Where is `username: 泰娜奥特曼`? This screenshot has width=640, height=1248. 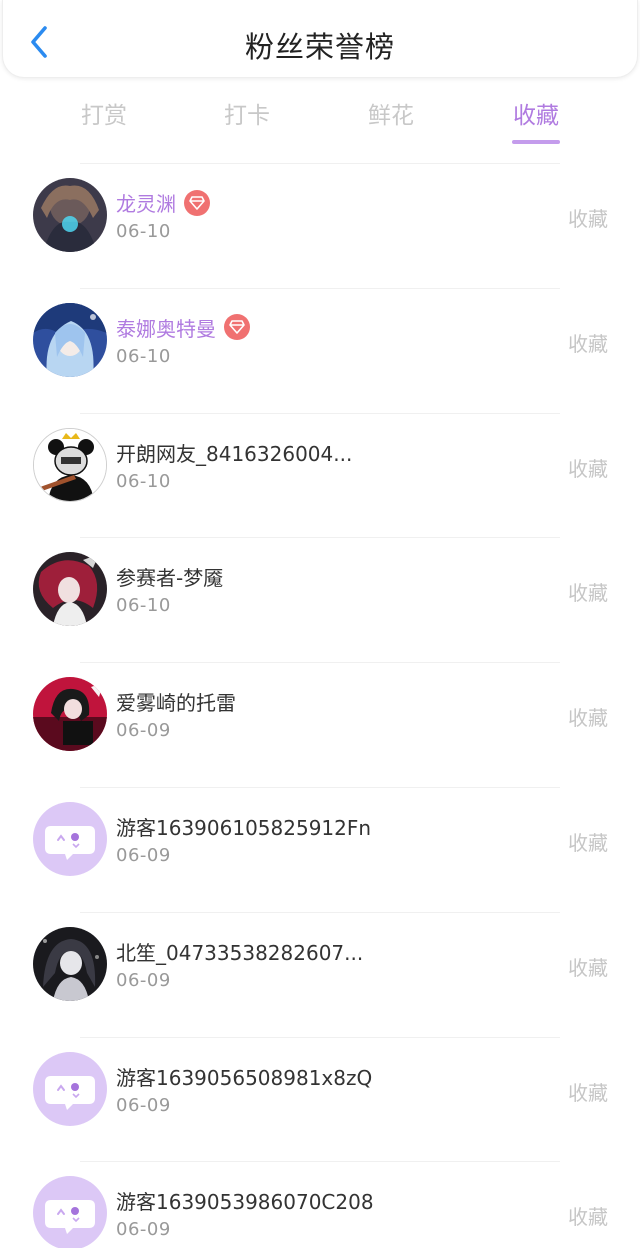
username: 泰娜奥特曼 is located at coordinates (166, 327).